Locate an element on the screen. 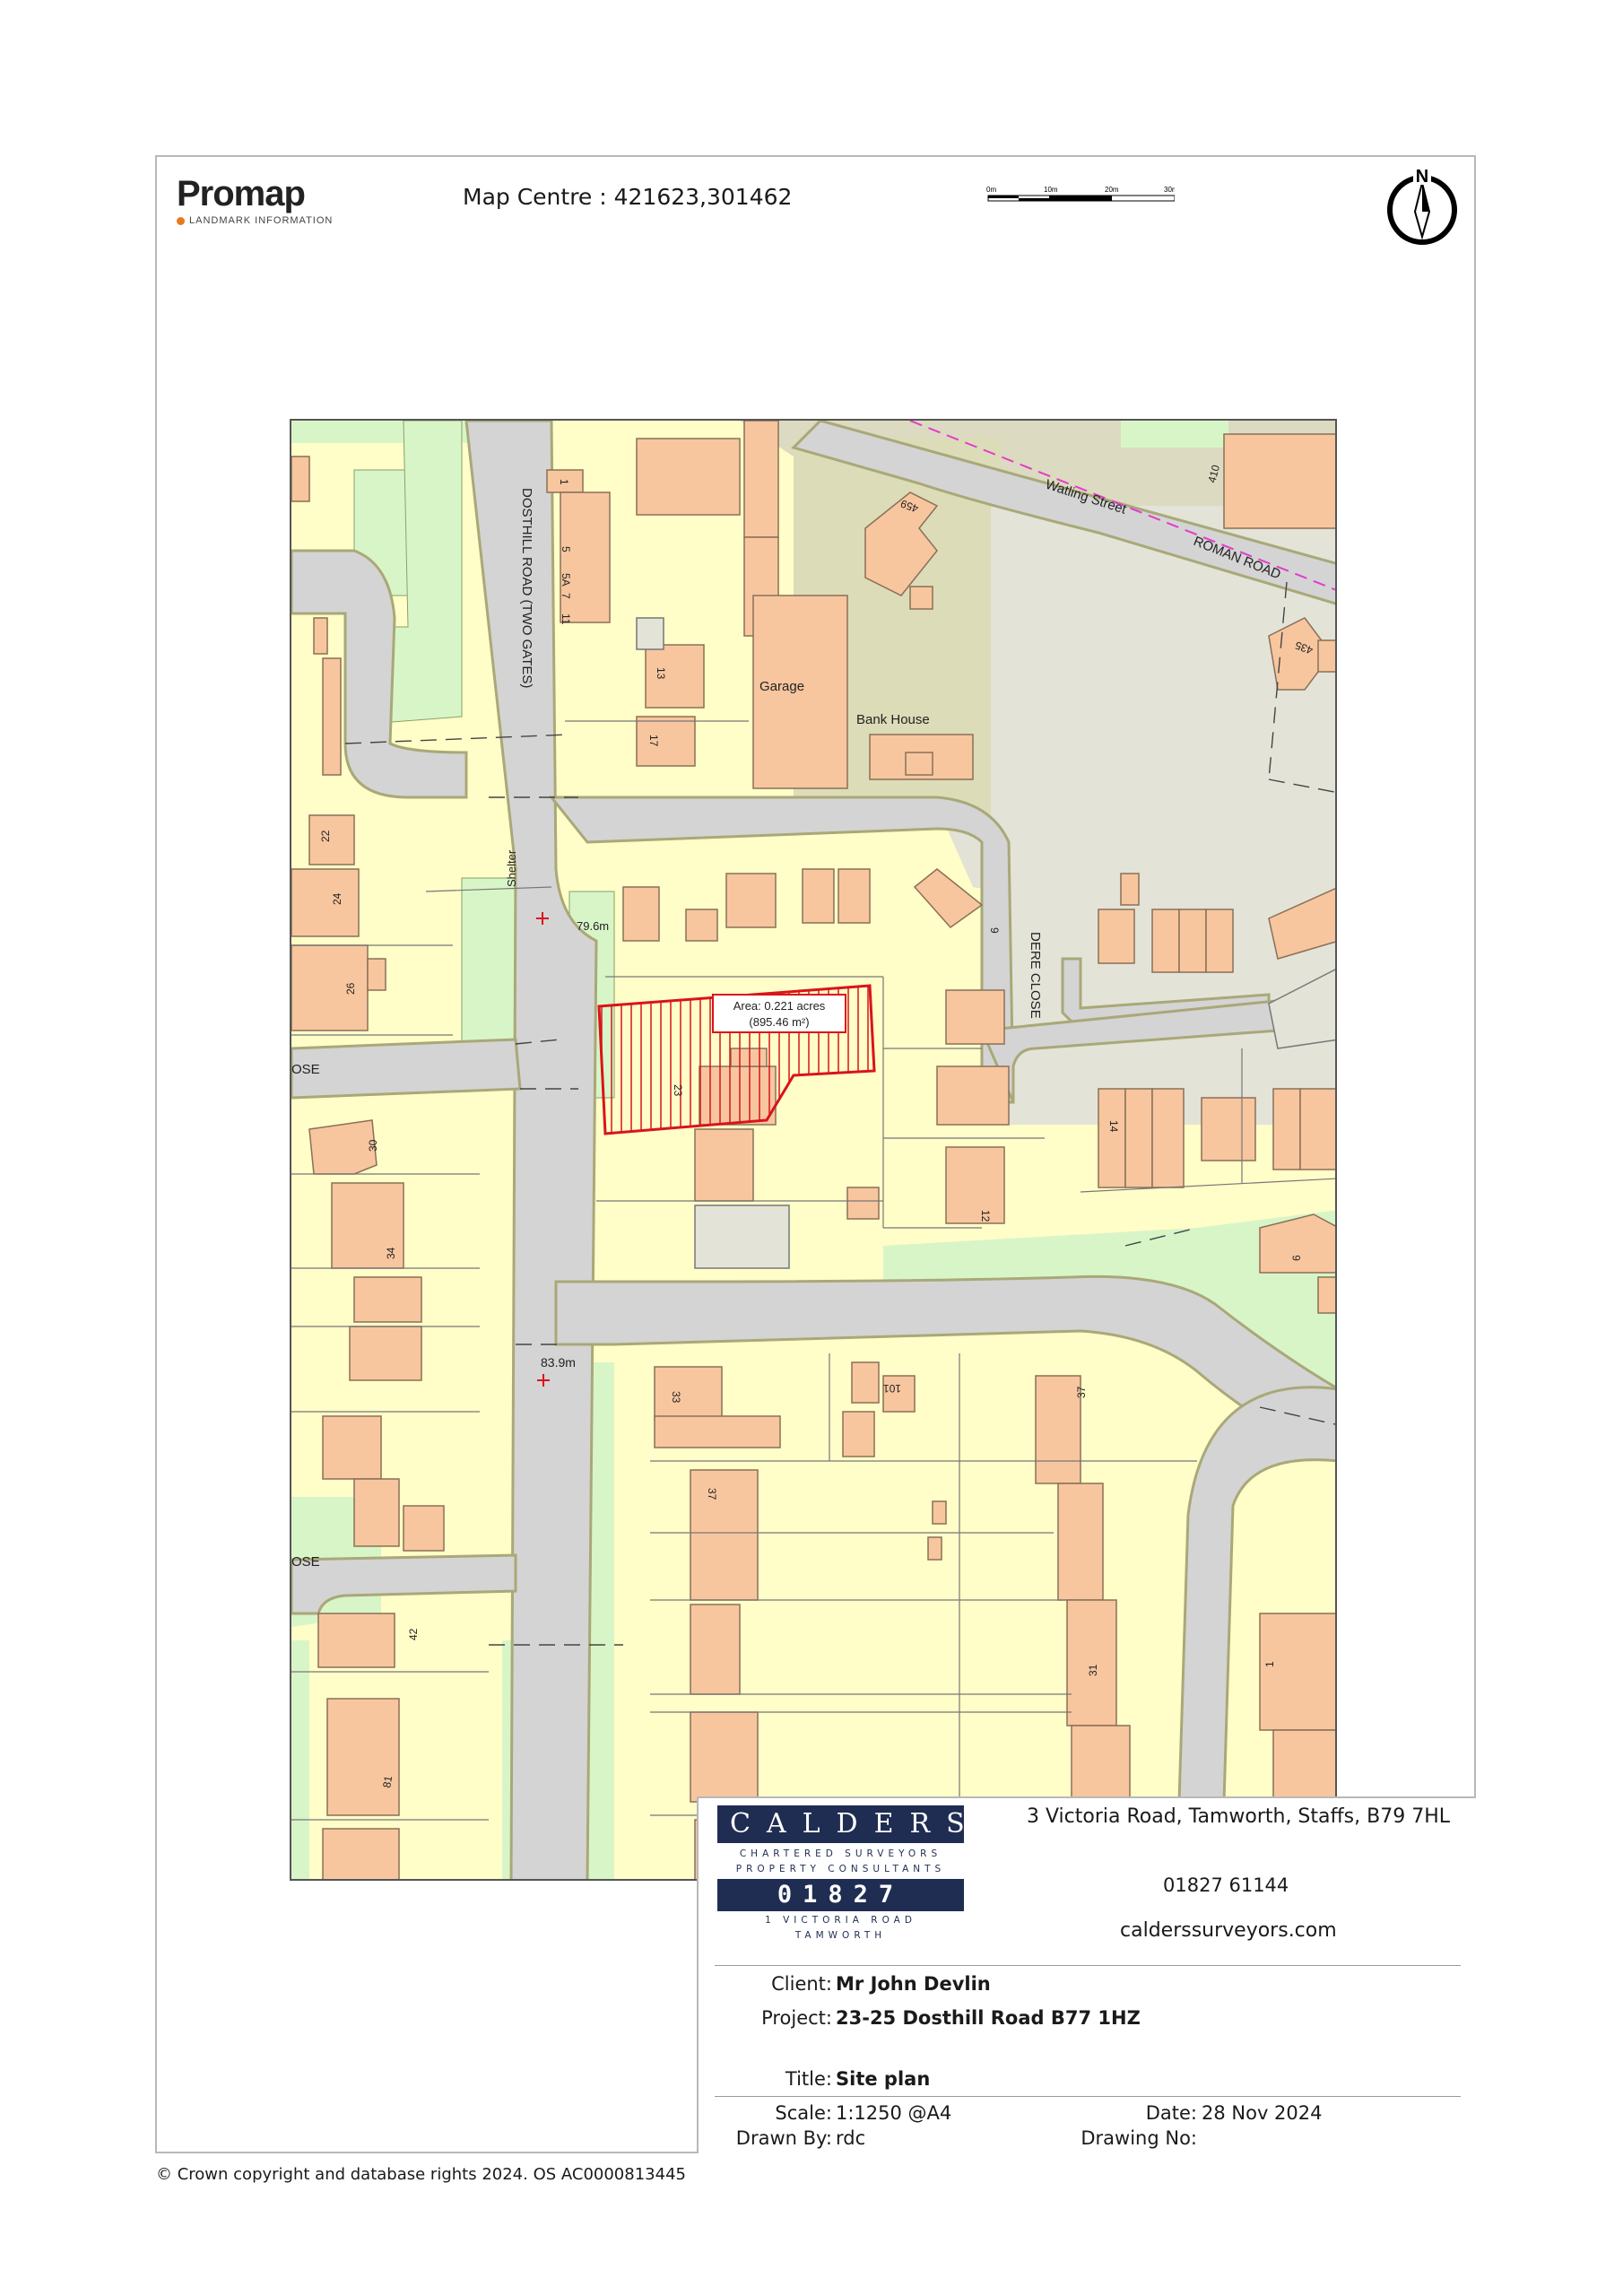  date-value: 28 Nov 2024 is located at coordinates (1262, 2113).